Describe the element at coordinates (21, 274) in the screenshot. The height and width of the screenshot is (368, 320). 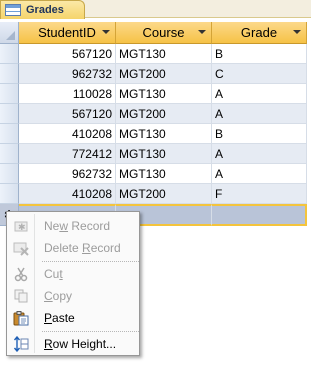
I see `scissors-icon` at that location.